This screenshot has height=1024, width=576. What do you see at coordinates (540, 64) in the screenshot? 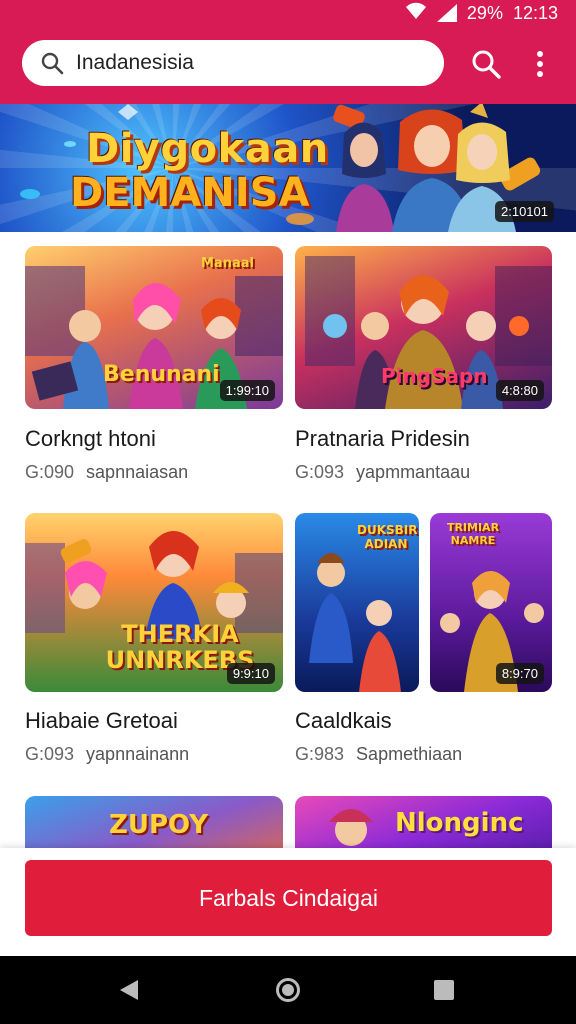
I see `more-options-icon` at bounding box center [540, 64].